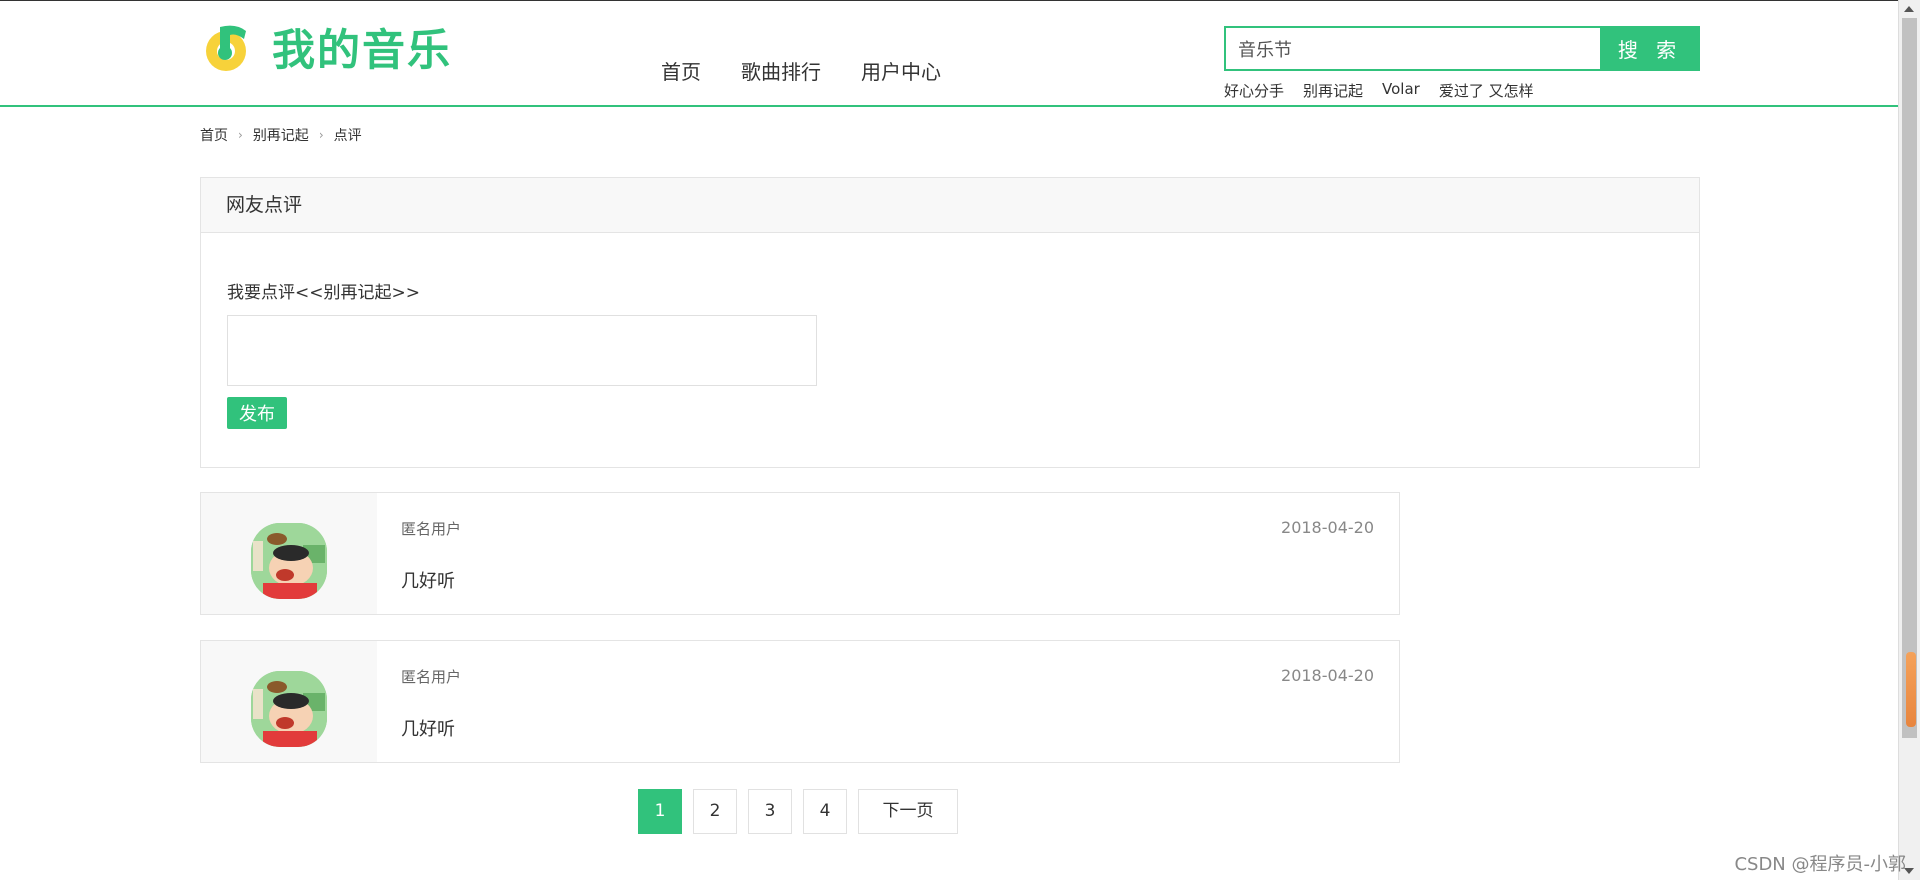  I want to click on comment-textarea, so click(522, 350).